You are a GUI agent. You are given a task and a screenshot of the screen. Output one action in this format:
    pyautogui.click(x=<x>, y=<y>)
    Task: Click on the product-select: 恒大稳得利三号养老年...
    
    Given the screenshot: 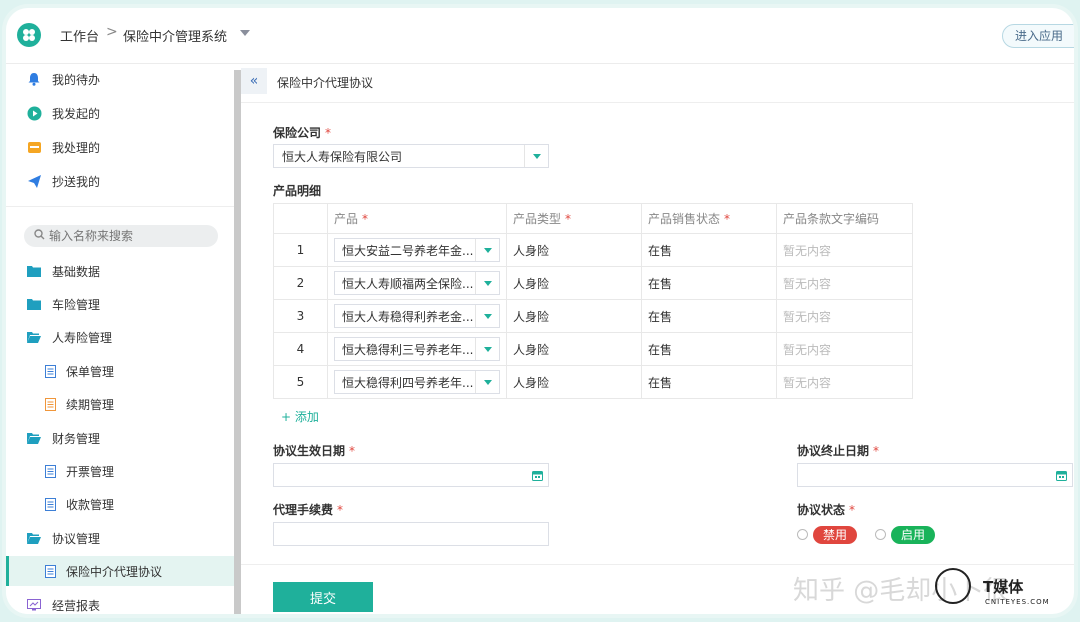 What is the action you would take?
    pyautogui.click(x=417, y=349)
    